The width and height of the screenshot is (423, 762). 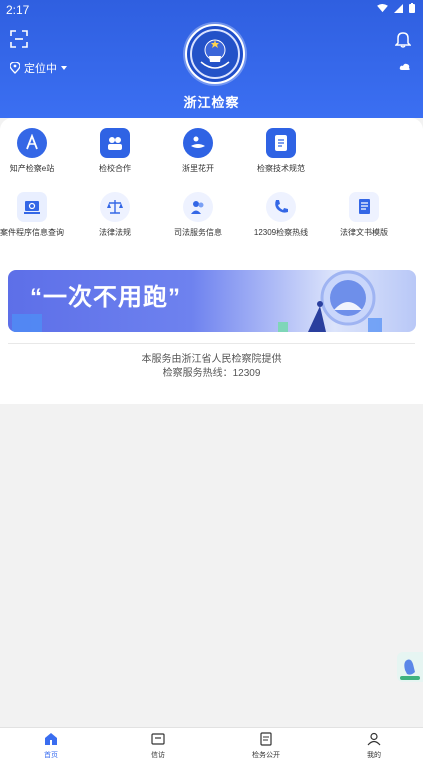 What do you see at coordinates (404, 66) in the screenshot?
I see `cloud-icon` at bounding box center [404, 66].